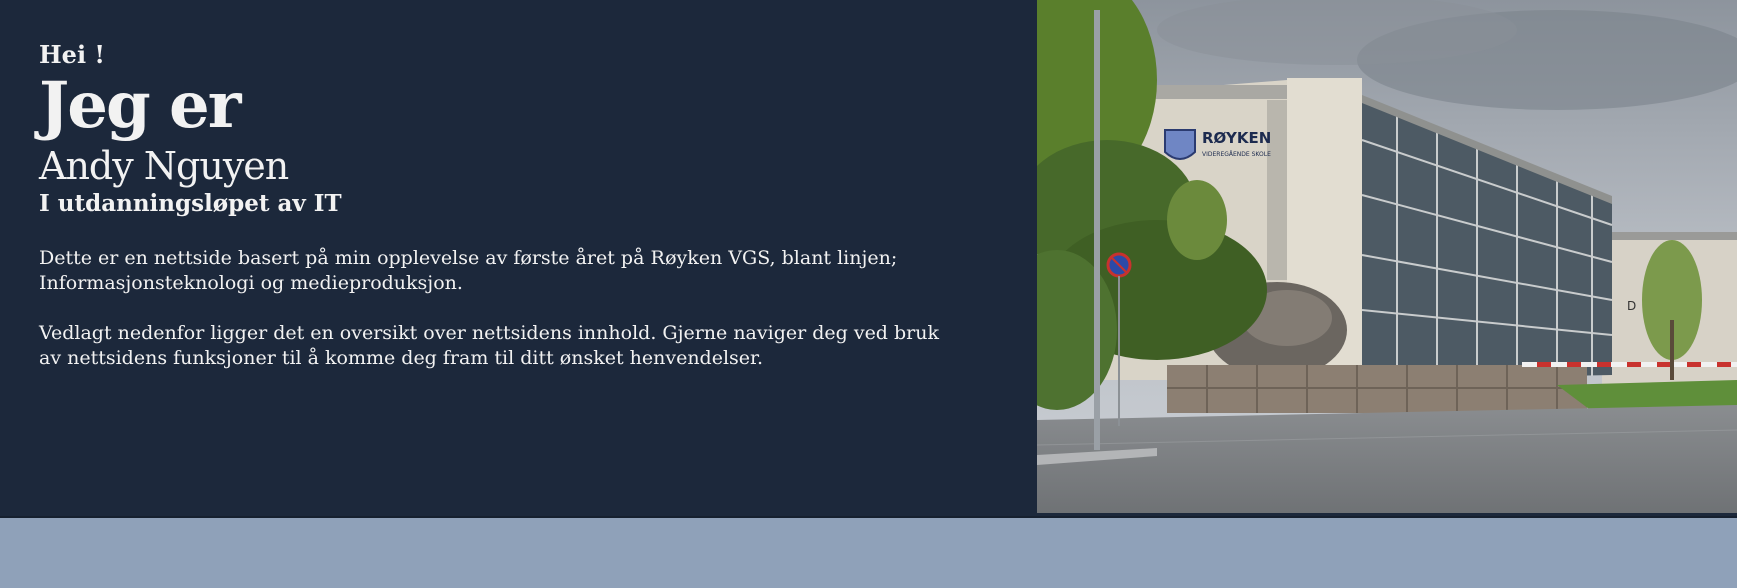  I want to click on building-letter: D, so click(1631, 306).